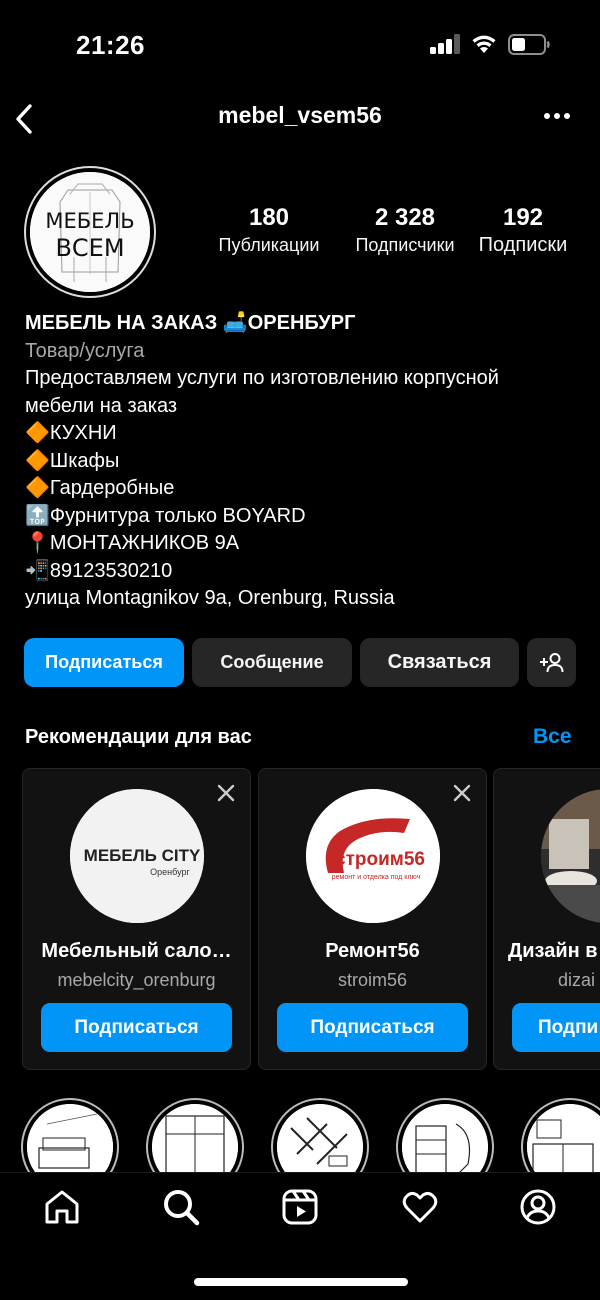  I want to click on story-highlights, so click(300, 1136).